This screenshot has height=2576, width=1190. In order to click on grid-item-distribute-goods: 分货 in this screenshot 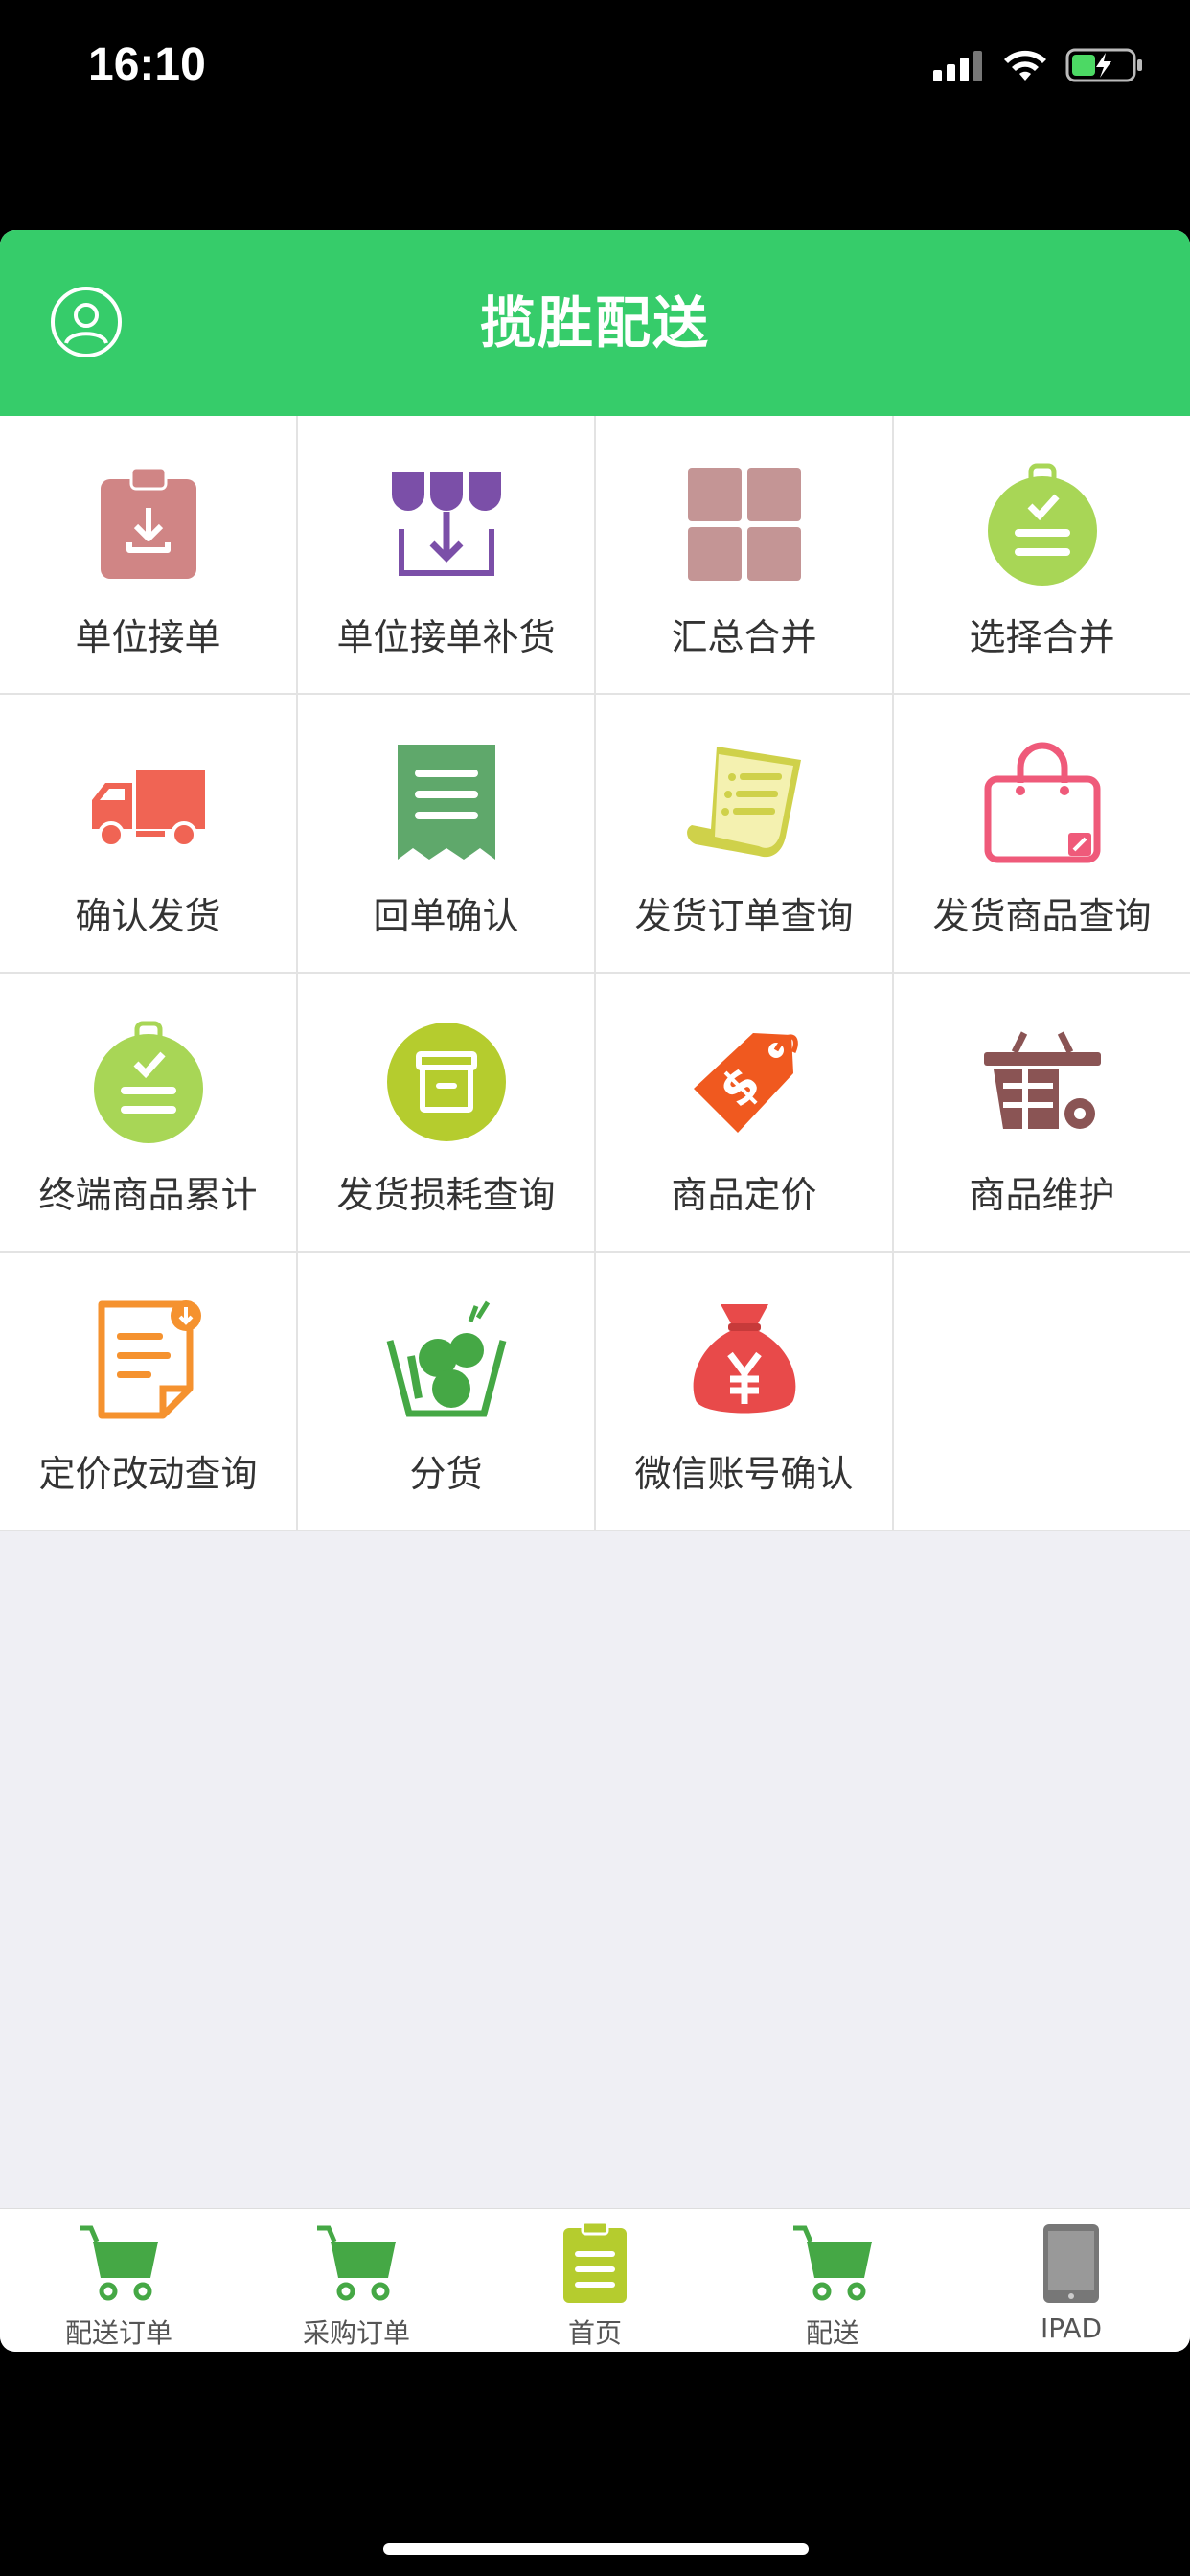, I will do `click(447, 1392)`.